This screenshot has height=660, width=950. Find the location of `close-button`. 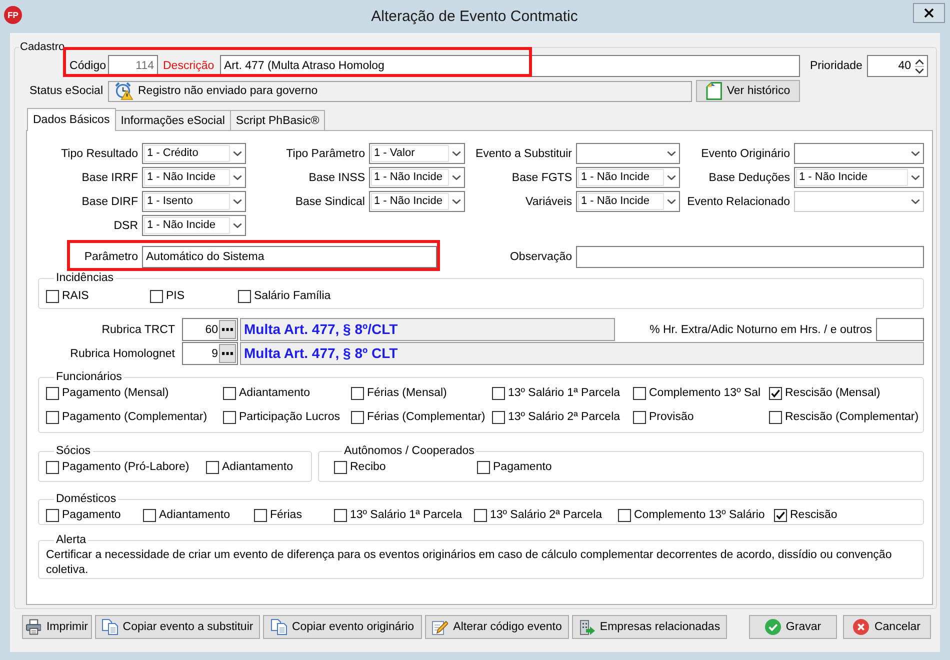

close-button is located at coordinates (929, 13).